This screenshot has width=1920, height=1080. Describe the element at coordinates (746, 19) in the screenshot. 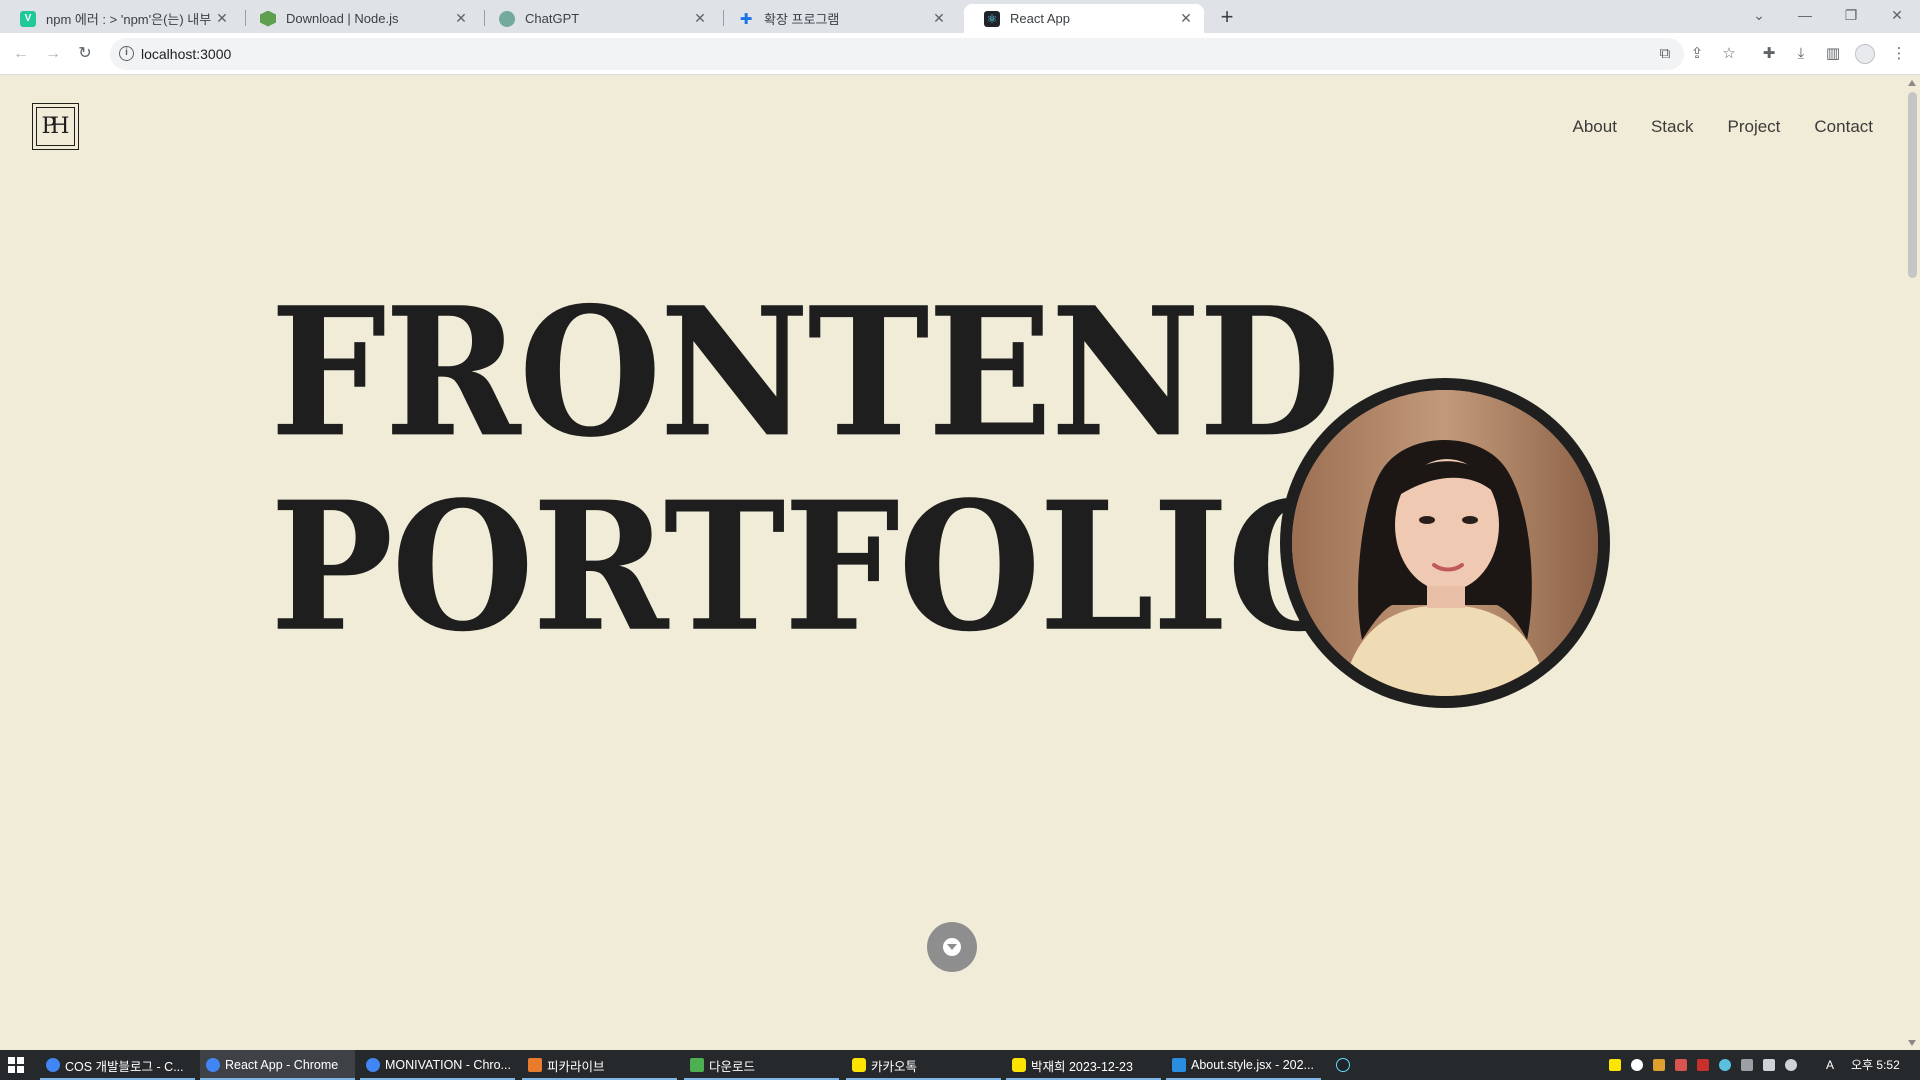

I see `puzzle-icon: ✚` at that location.